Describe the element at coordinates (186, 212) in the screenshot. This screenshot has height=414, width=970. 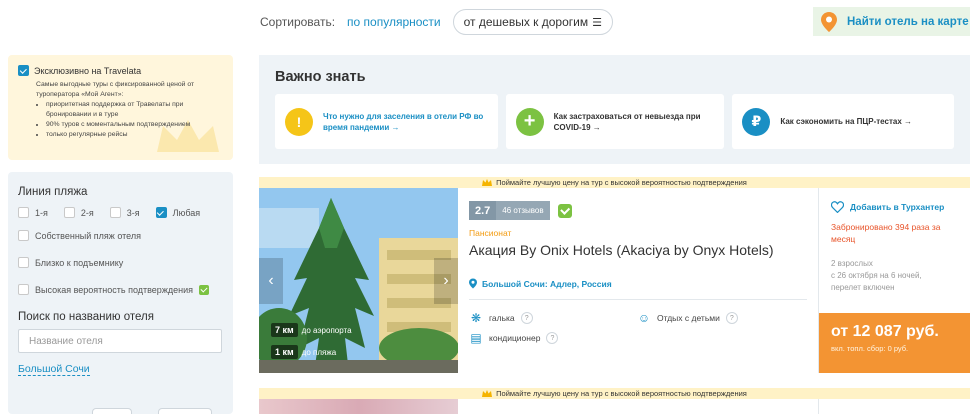
I see `option-label: Любая` at that location.